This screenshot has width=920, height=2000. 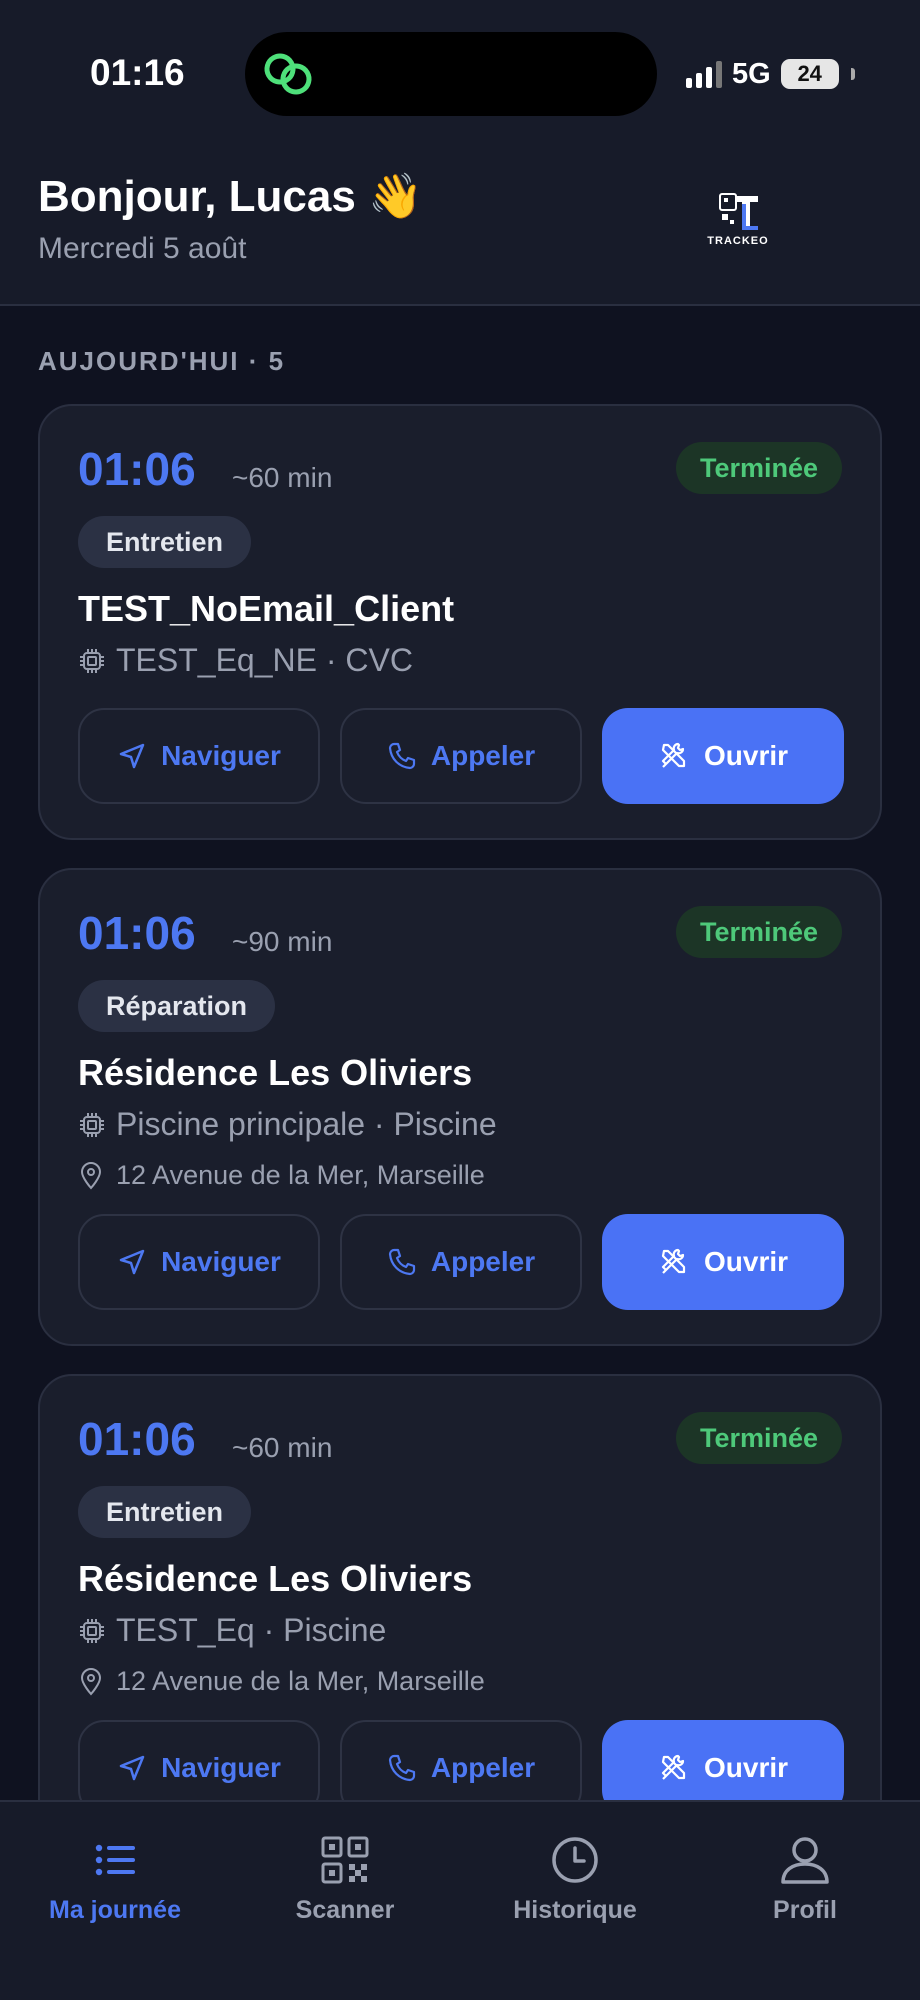 What do you see at coordinates (115, 1878) in the screenshot?
I see `nav-item-ma-journee: Ma journée` at bounding box center [115, 1878].